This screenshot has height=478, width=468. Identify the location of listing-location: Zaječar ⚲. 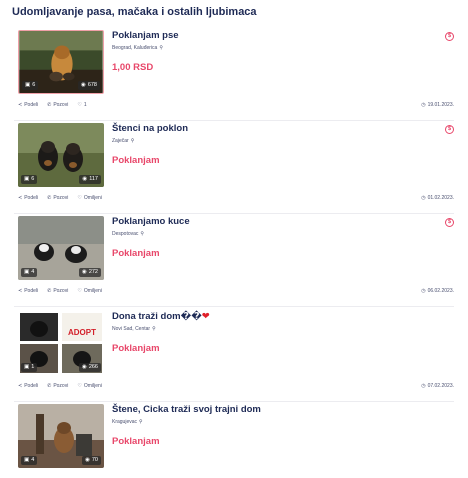
(123, 141).